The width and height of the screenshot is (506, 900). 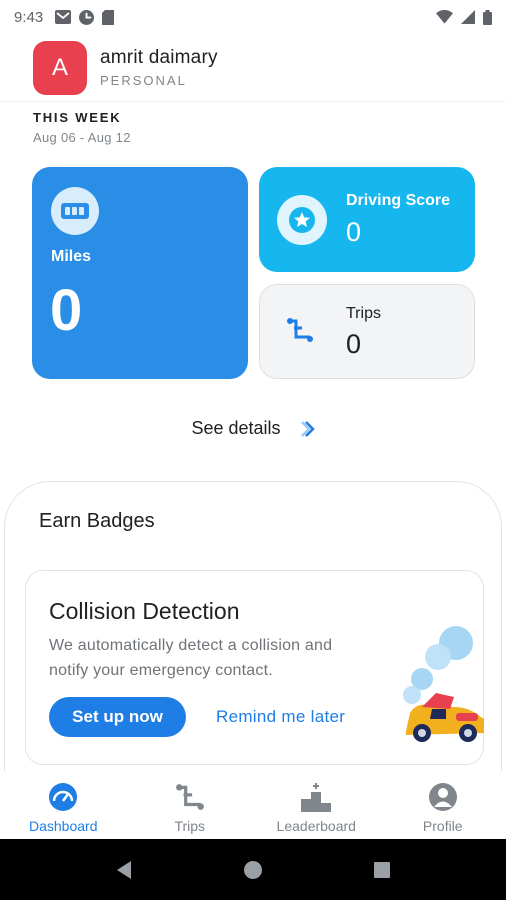 I want to click on set-up-now-label: Set up now, so click(x=117, y=716).